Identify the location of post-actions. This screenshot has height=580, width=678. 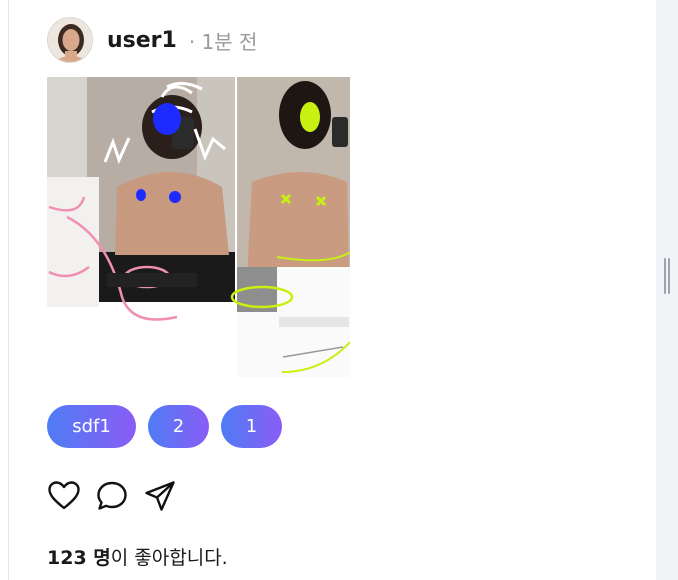
(112, 496).